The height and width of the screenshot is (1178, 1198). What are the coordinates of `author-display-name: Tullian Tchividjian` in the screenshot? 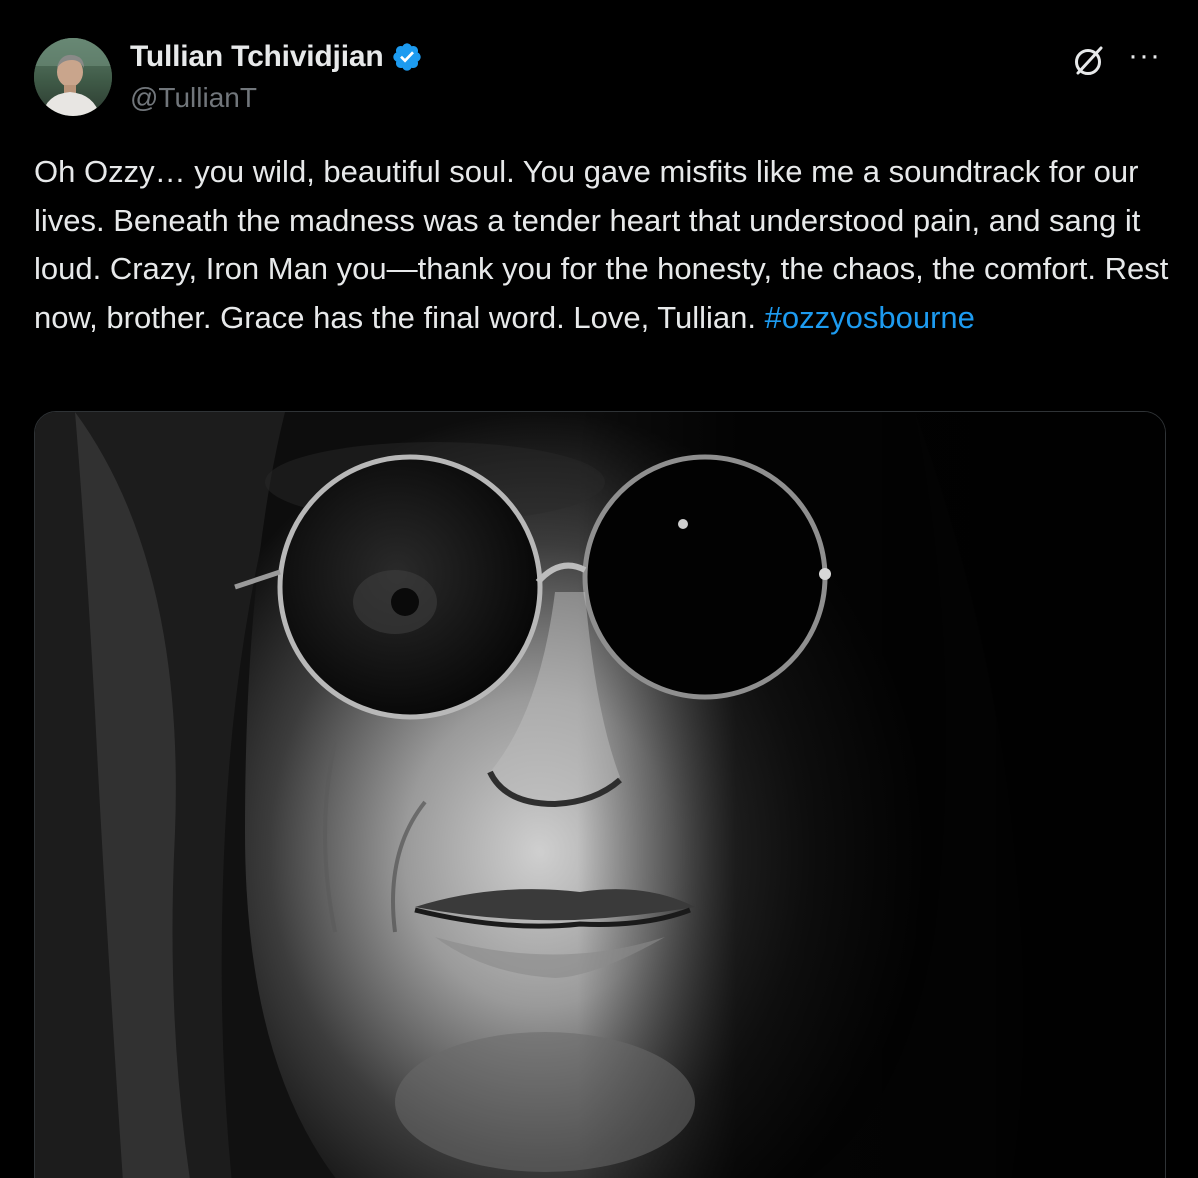 It's located at (257, 57).